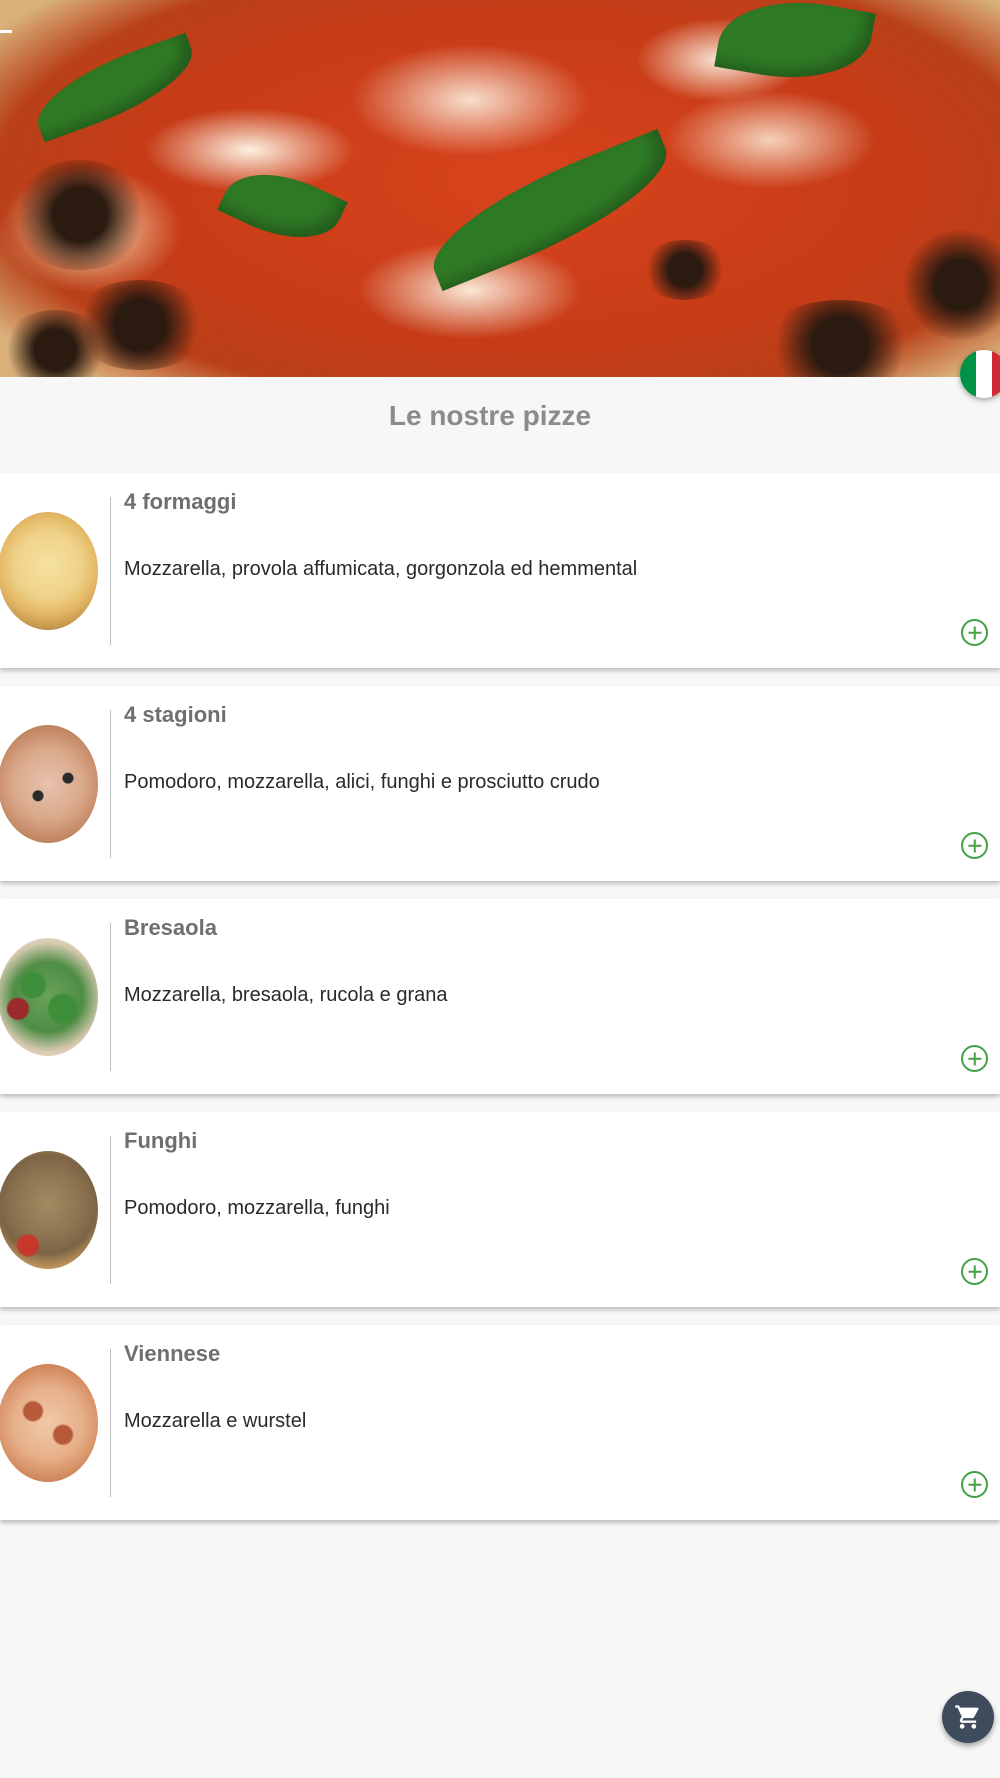  Describe the element at coordinates (257, 1208) in the screenshot. I see `item-description: Pomodoro, mozzarella, funghi` at that location.